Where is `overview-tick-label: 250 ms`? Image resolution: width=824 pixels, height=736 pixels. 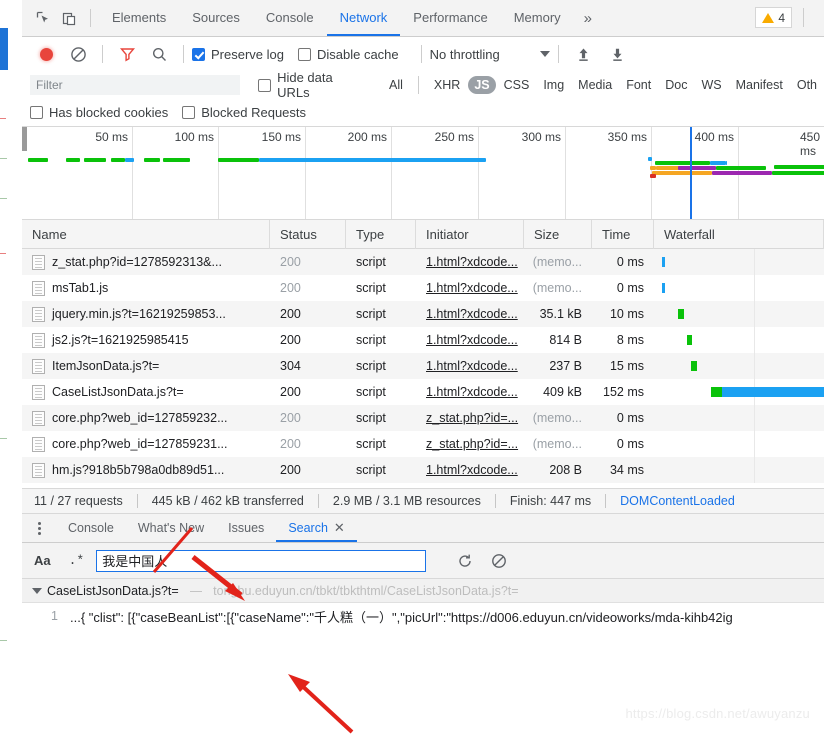
overview-tick-label: 250 ms is located at coordinates (454, 137).